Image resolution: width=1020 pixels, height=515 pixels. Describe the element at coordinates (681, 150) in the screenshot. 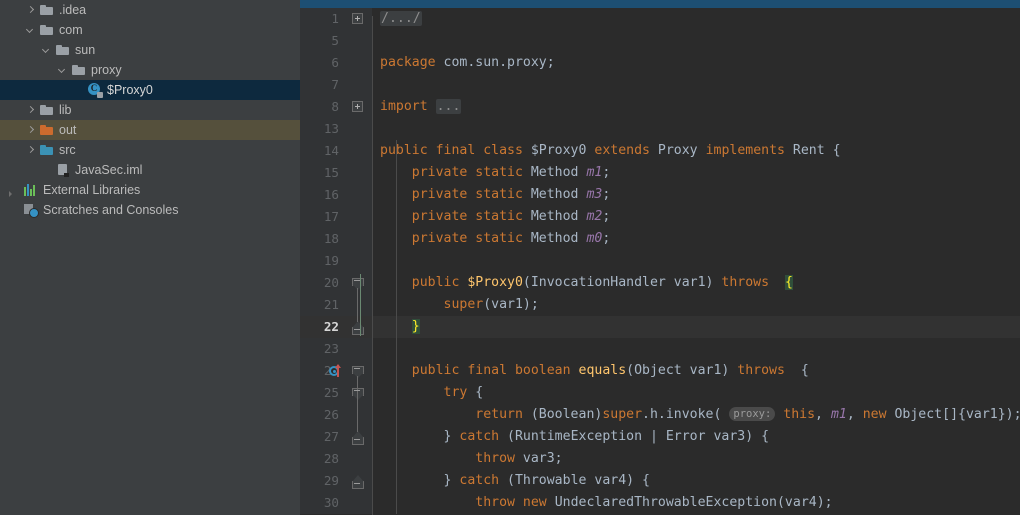

I see `token-txt: Proxy` at that location.